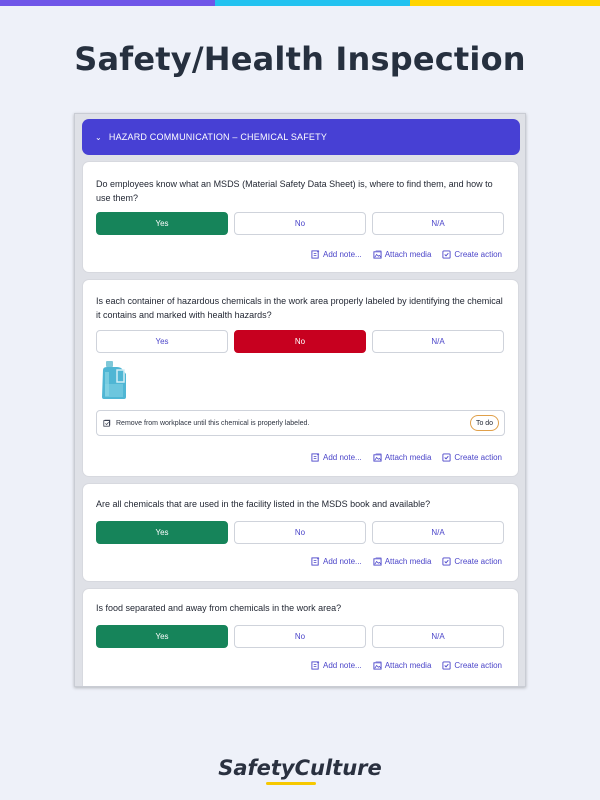  I want to click on brand-logo: SafetyCulture, so click(300, 770).